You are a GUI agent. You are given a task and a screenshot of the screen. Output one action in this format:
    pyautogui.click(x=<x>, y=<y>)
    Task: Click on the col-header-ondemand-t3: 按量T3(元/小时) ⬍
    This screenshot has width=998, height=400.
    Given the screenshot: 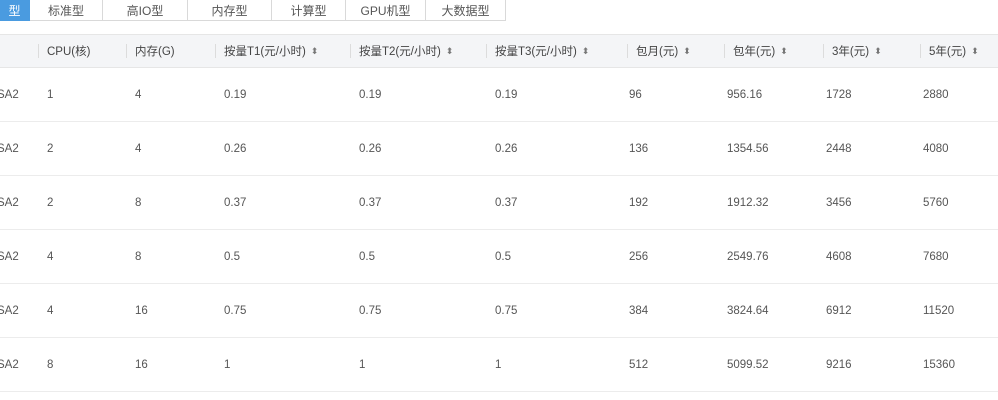 What is the action you would take?
    pyautogui.click(x=538, y=51)
    